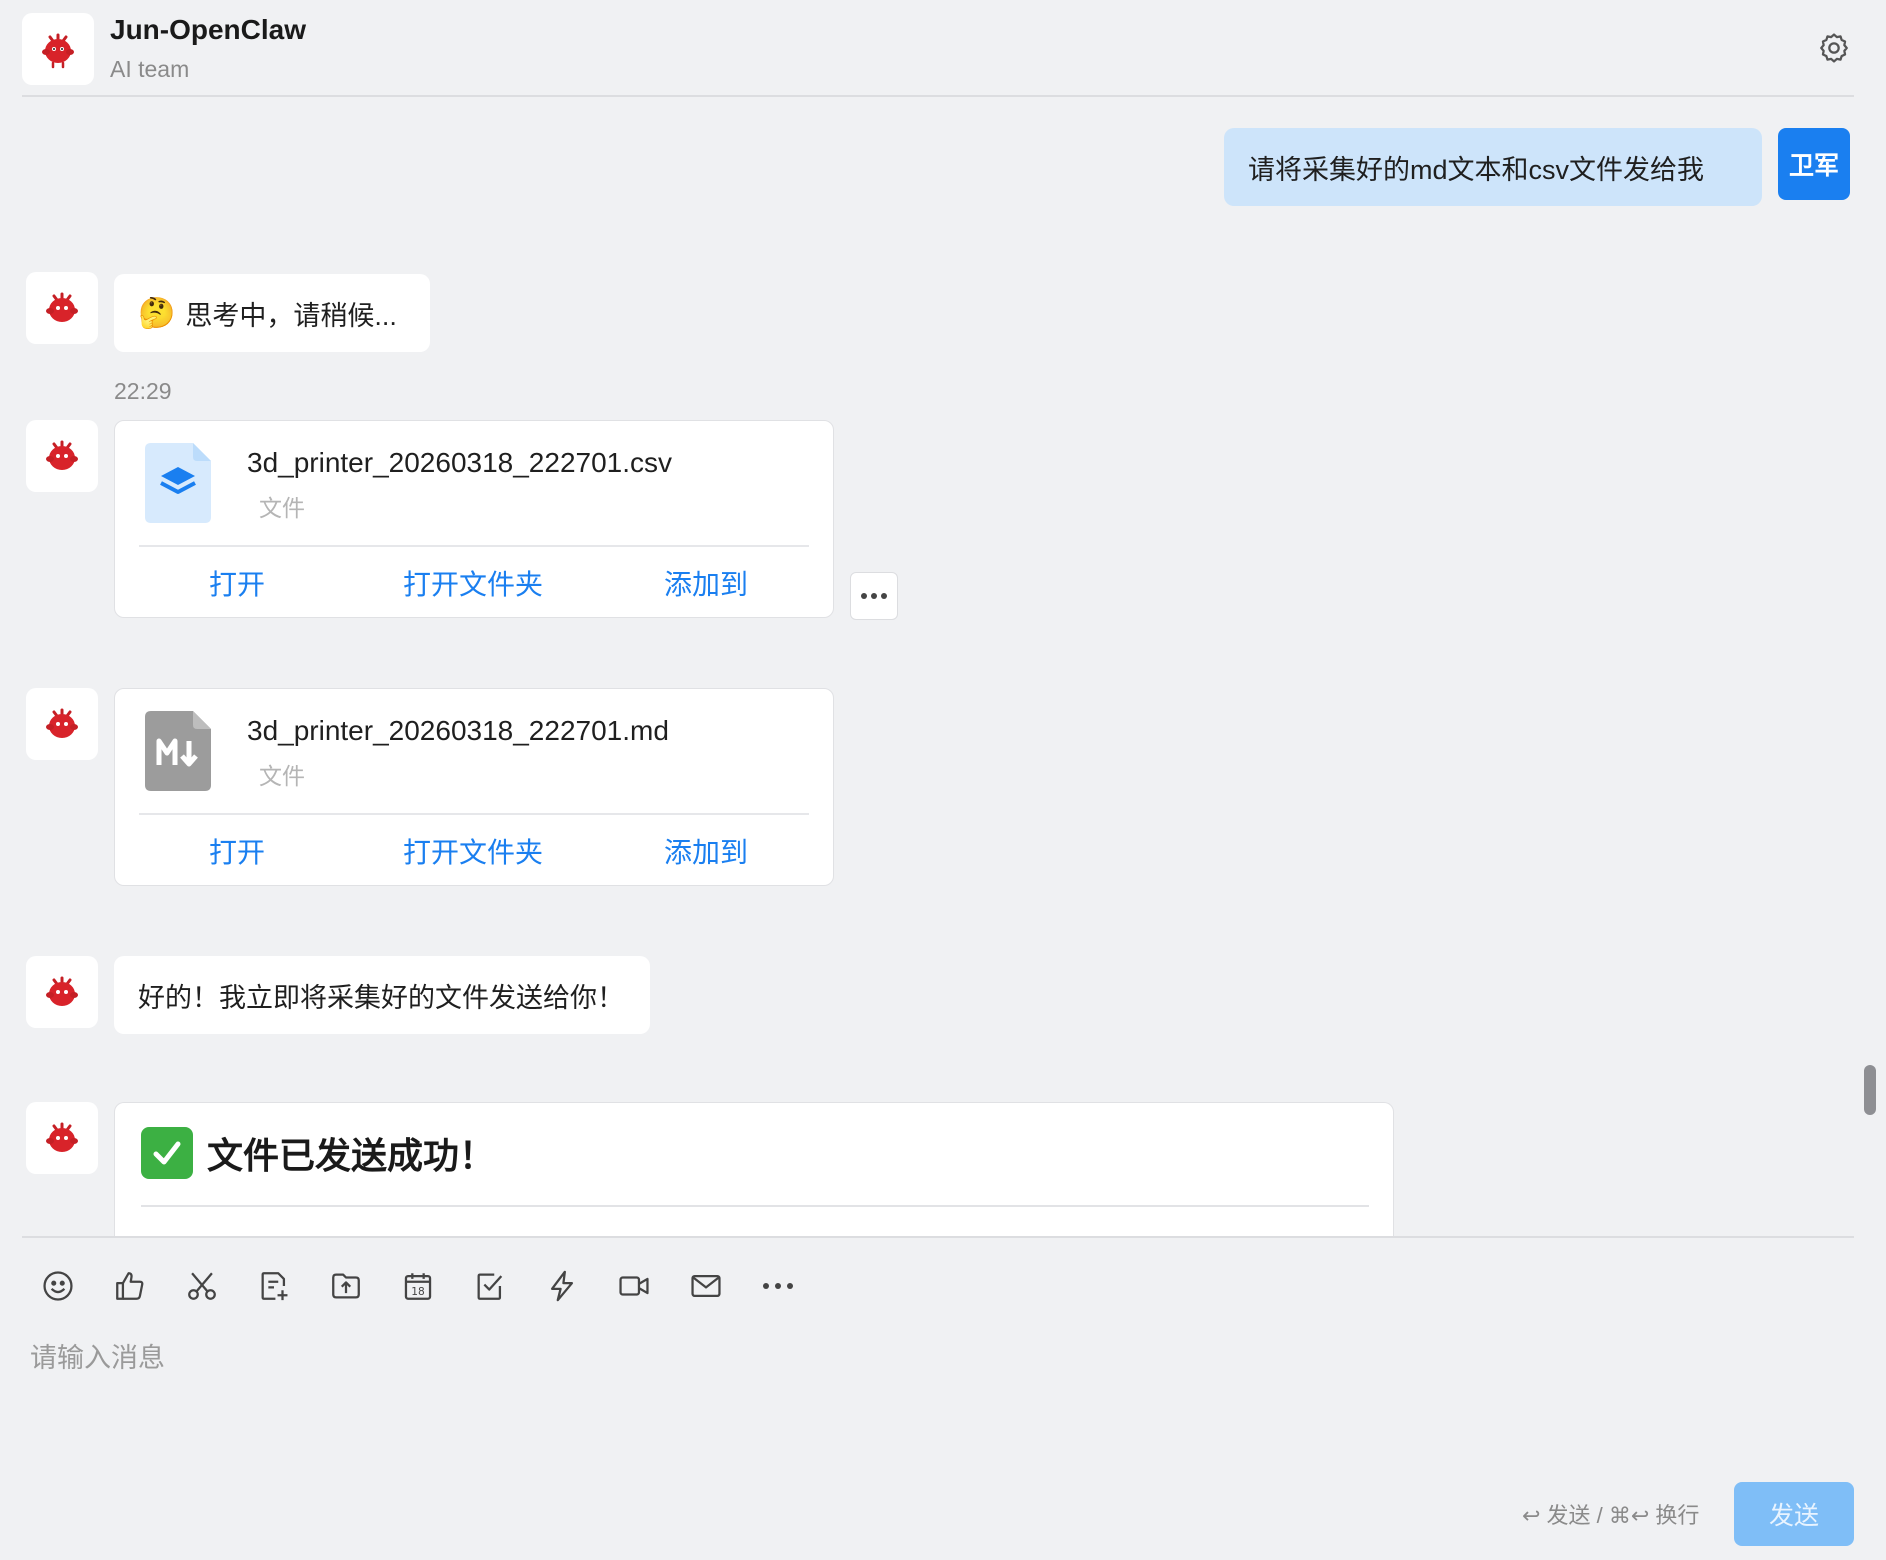 The image size is (1886, 1560). What do you see at coordinates (157, 313) in the screenshot?
I see `thinking-emoji: 🤔` at bounding box center [157, 313].